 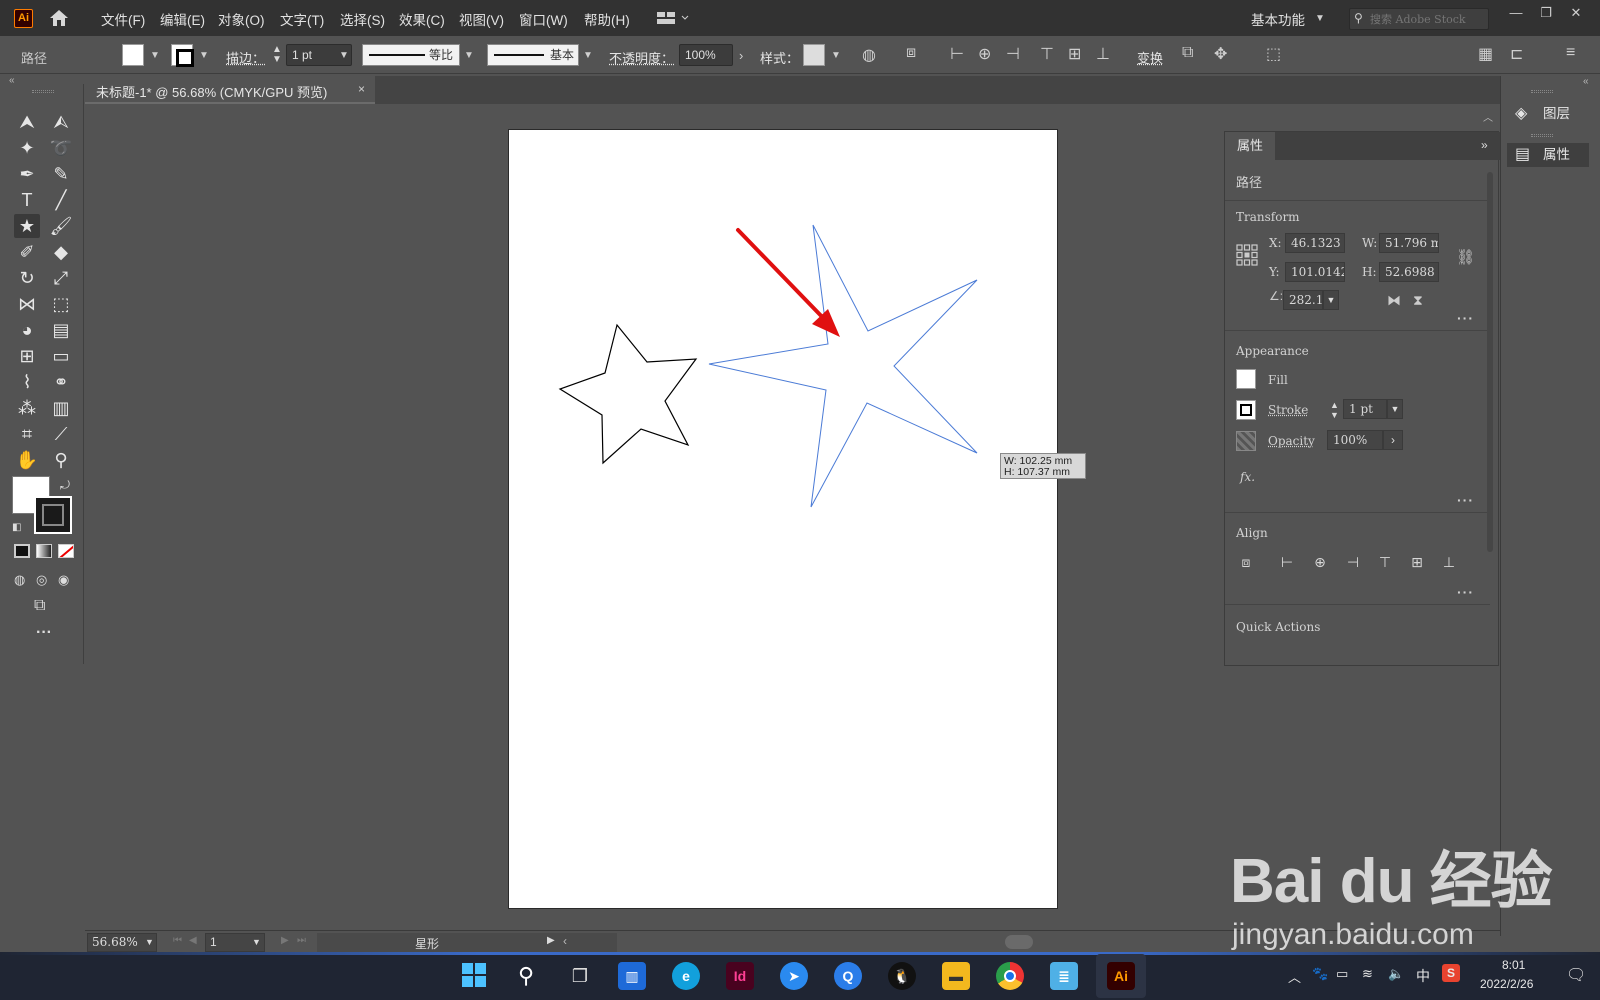 What do you see at coordinates (27, 434) in the screenshot?
I see `artboard-tool-icon: ⌗` at bounding box center [27, 434].